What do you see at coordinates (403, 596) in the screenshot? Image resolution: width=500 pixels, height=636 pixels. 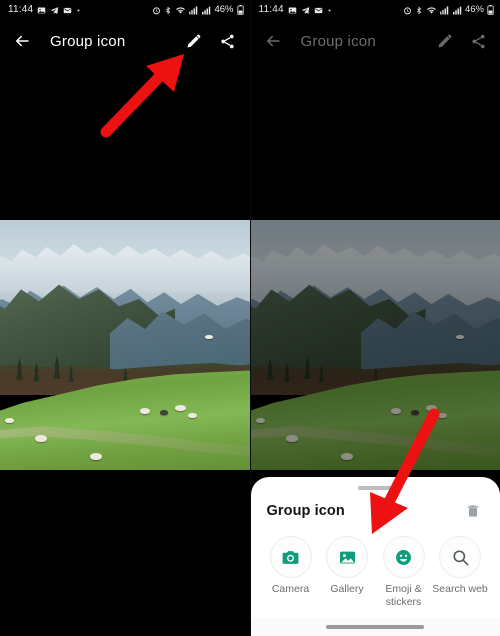 I see `action-label: Emoji & stickers` at bounding box center [403, 596].